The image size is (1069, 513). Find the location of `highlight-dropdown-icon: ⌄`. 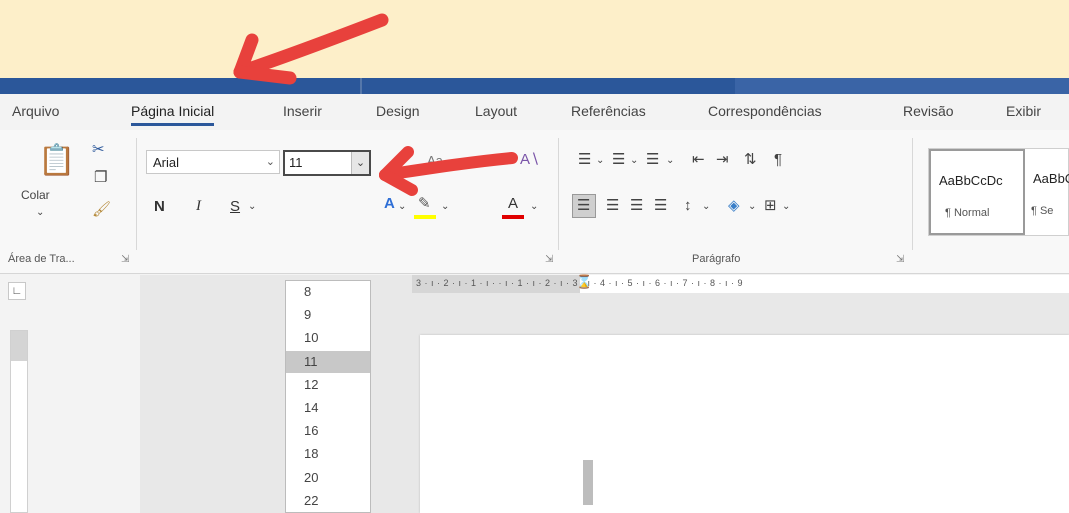

highlight-dropdown-icon: ⌄ is located at coordinates (445, 207).